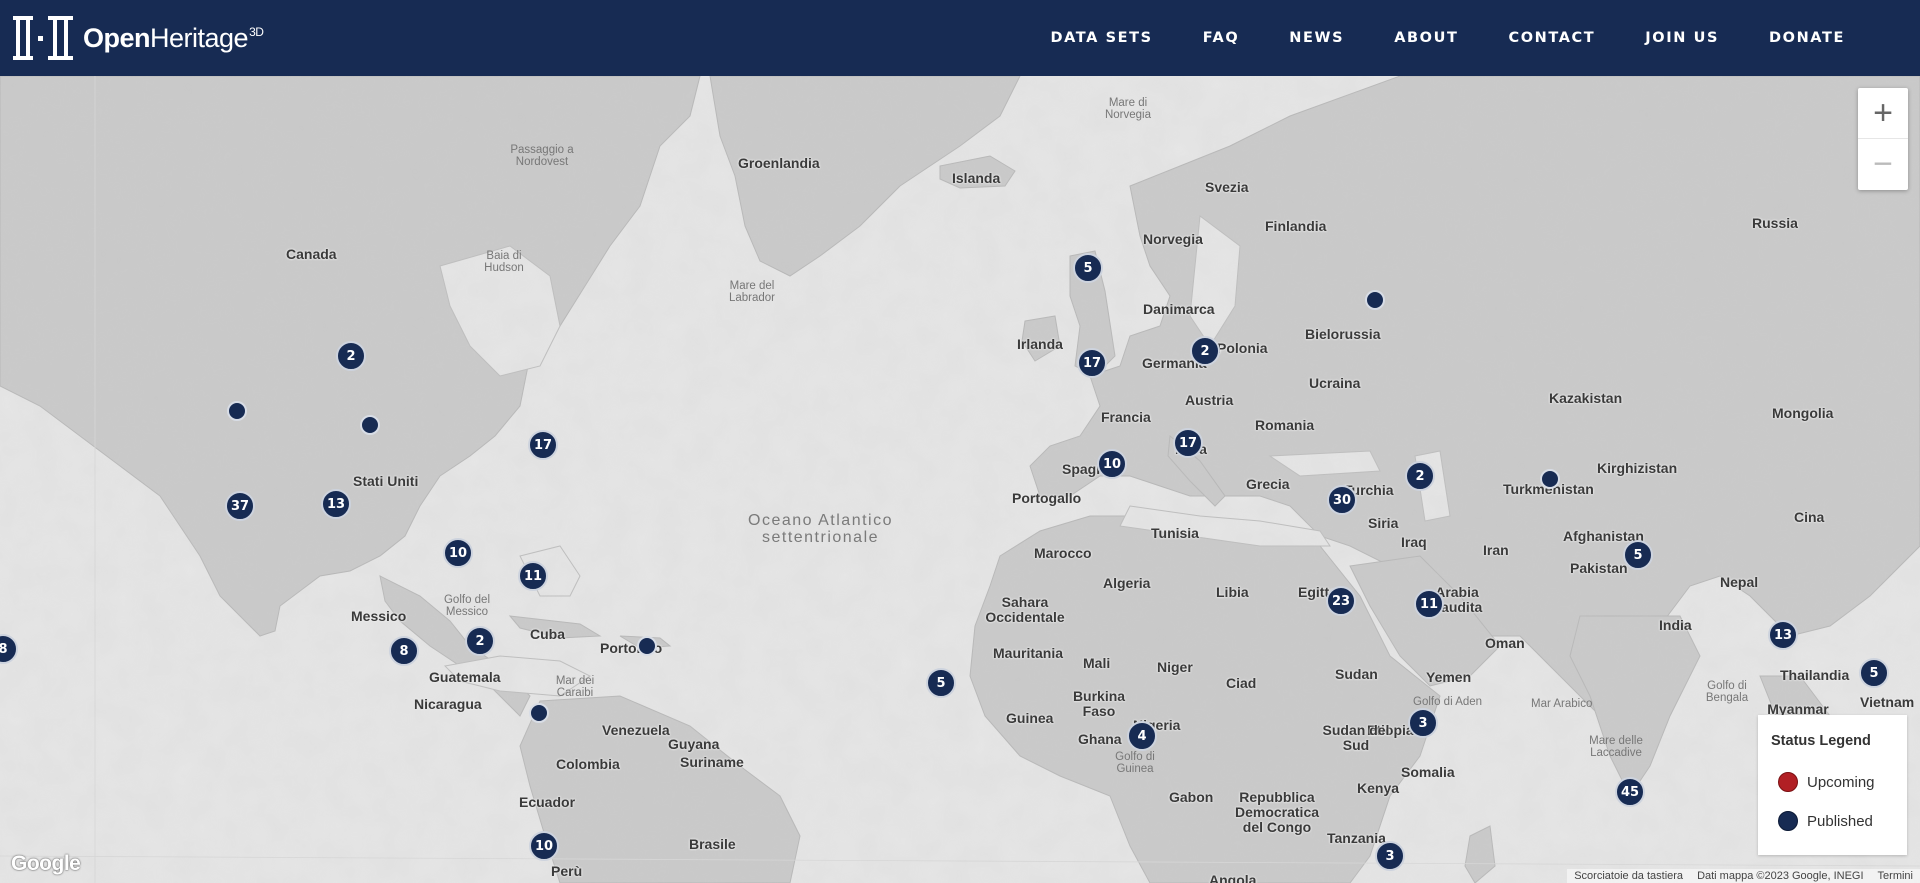 Image resolution: width=1920 pixels, height=883 pixels. What do you see at coordinates (1030, 718) in the screenshot?
I see `map-label: Guinea` at bounding box center [1030, 718].